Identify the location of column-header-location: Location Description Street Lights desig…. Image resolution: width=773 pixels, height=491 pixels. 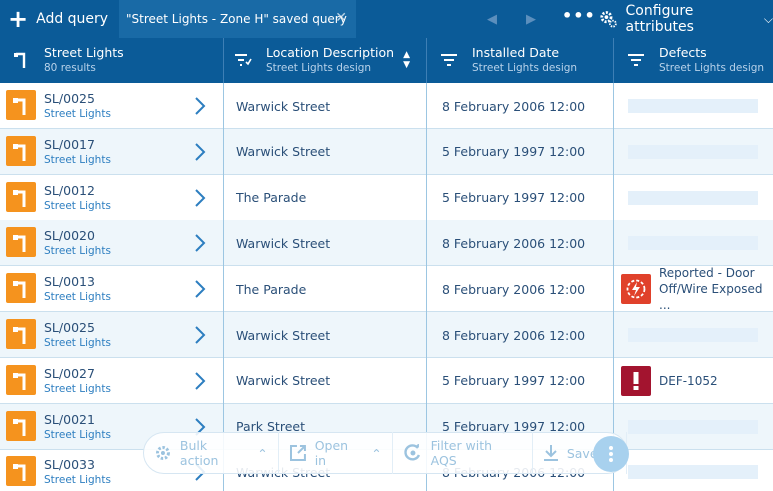
(325, 60).